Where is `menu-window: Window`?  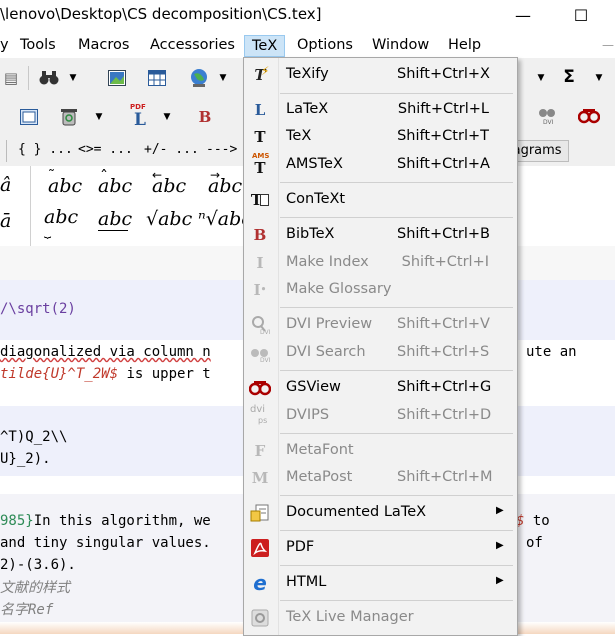 menu-window: Window is located at coordinates (400, 45).